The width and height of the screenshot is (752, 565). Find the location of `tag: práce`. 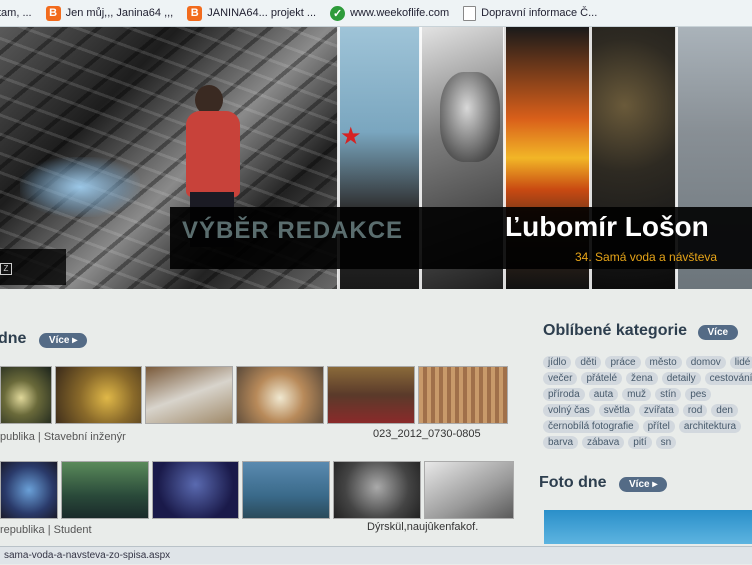

tag: práce is located at coordinates (623, 362).